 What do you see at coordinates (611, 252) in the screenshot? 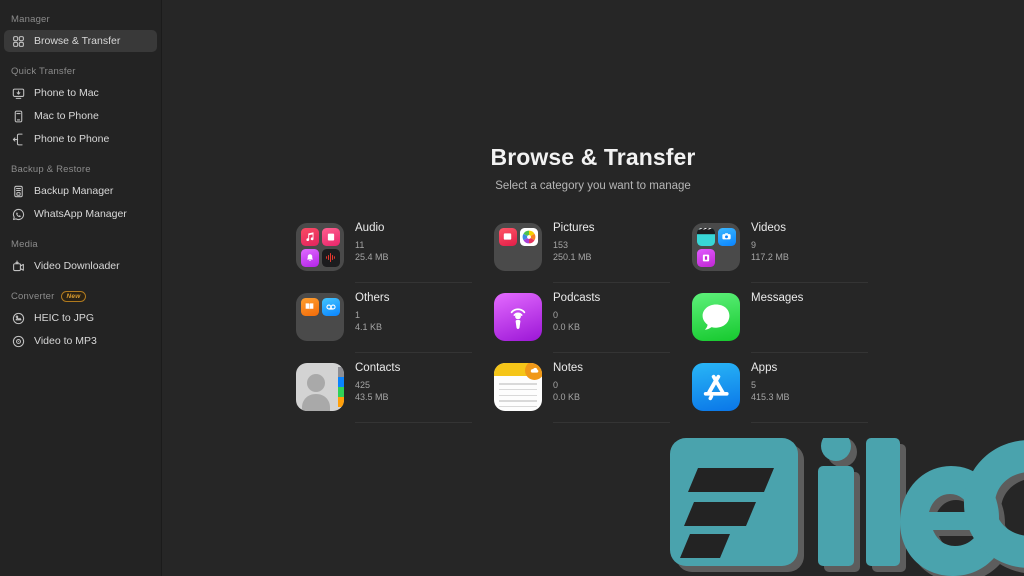
I see `category-info: Pictures 153 250.1 MB` at bounding box center [611, 252].